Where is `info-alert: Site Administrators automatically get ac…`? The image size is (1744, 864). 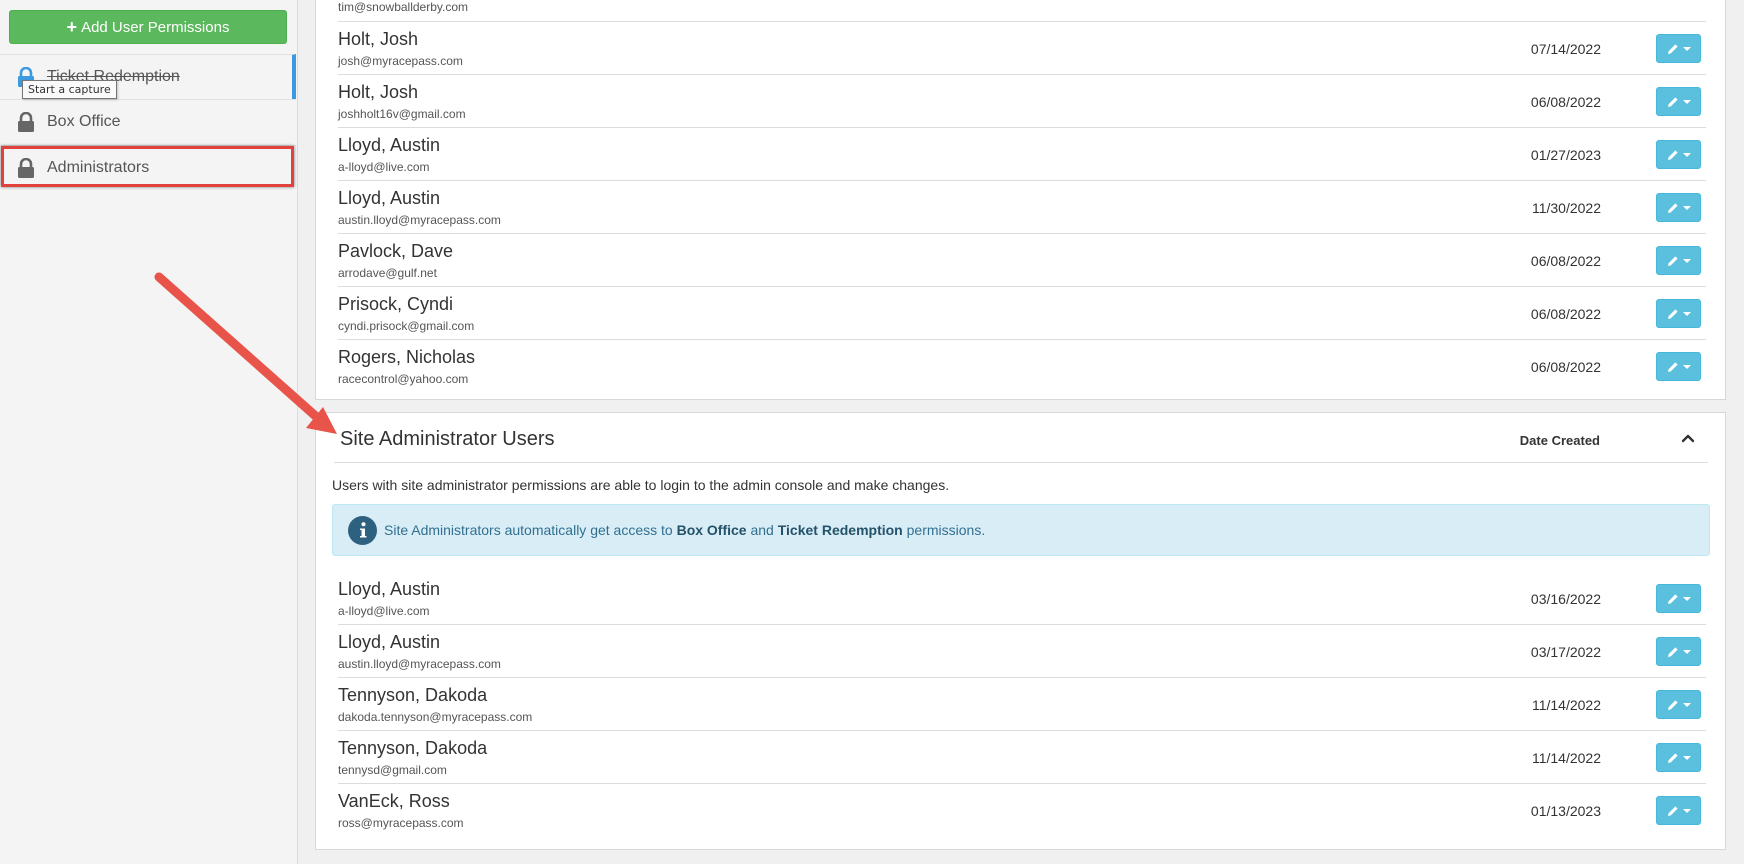
info-alert: Site Administrators automatically get ac… is located at coordinates (1021, 530).